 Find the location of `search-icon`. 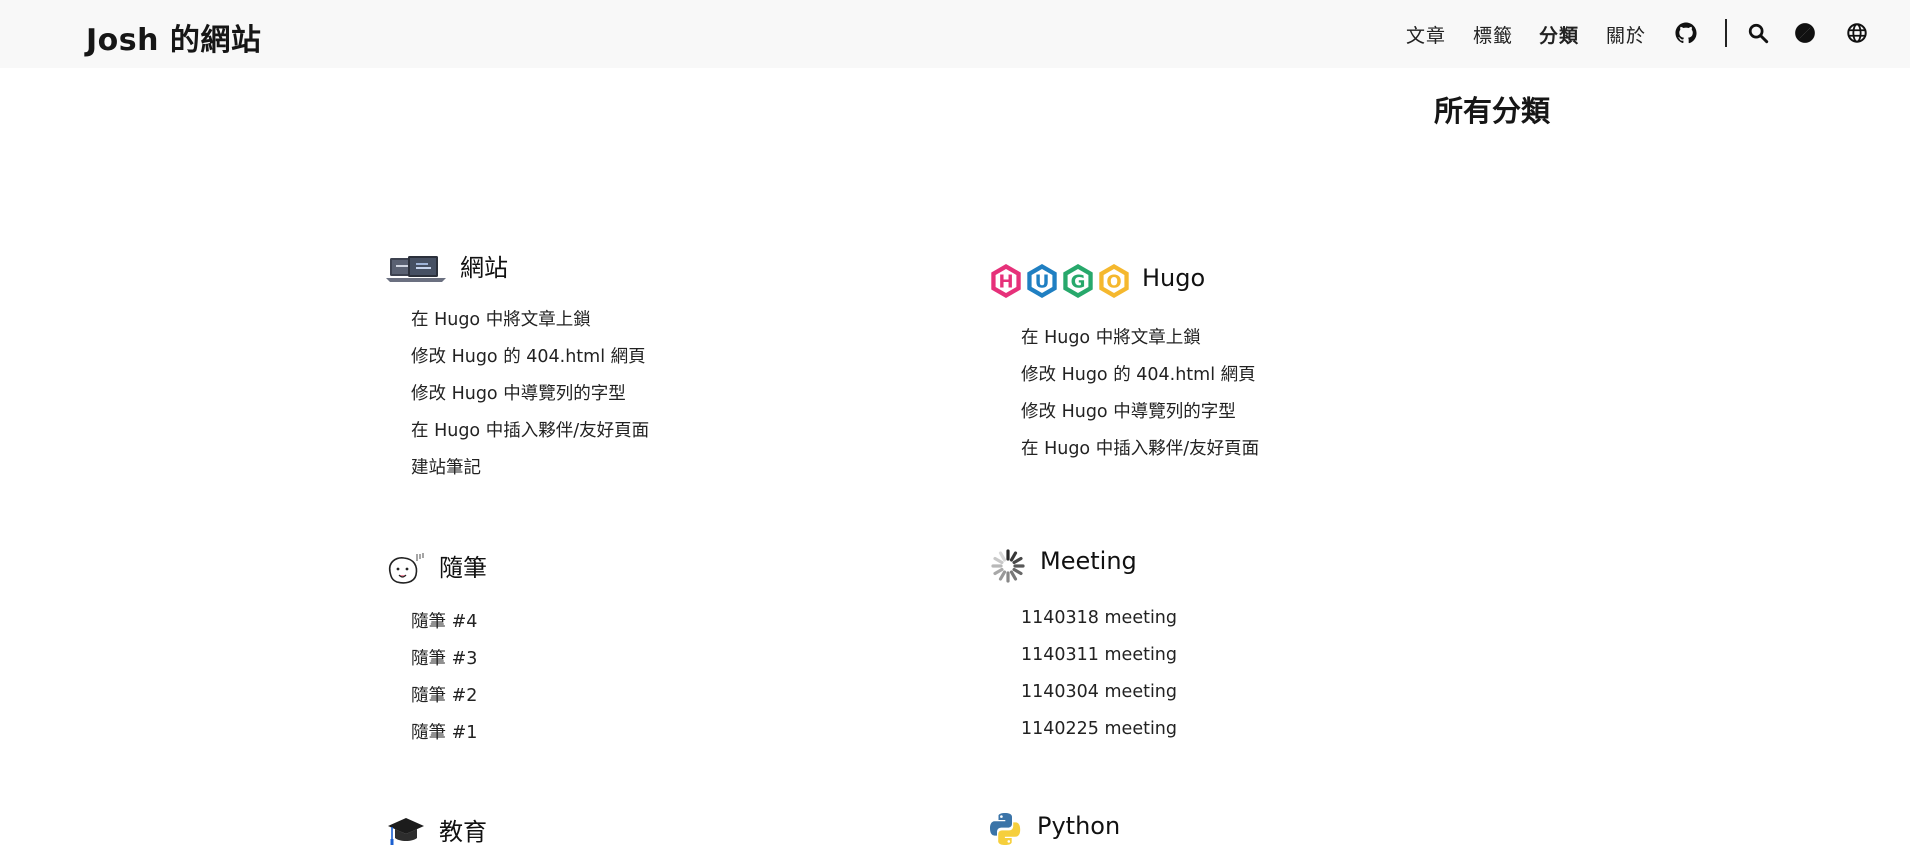

search-icon is located at coordinates (1758, 33).